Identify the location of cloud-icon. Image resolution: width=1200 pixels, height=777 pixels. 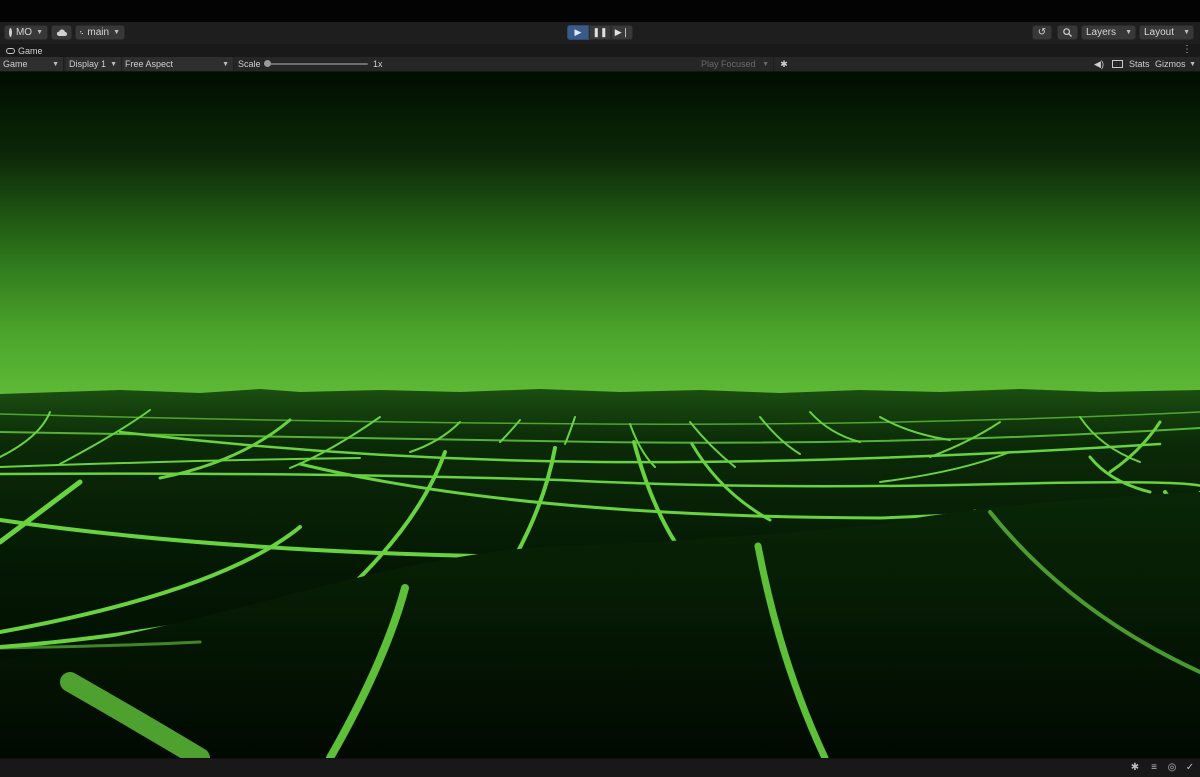
(61, 32).